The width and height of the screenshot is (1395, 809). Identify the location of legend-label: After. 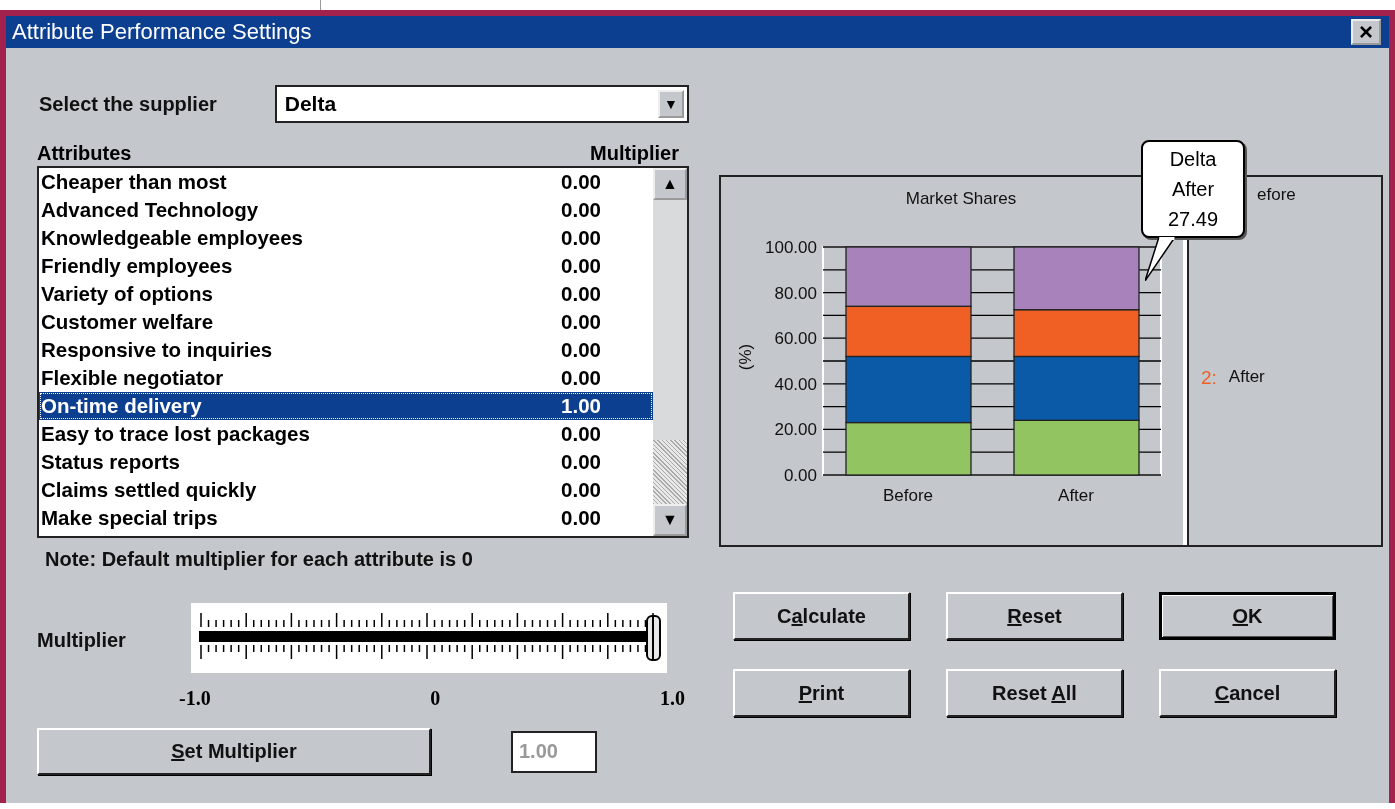
(1246, 377).